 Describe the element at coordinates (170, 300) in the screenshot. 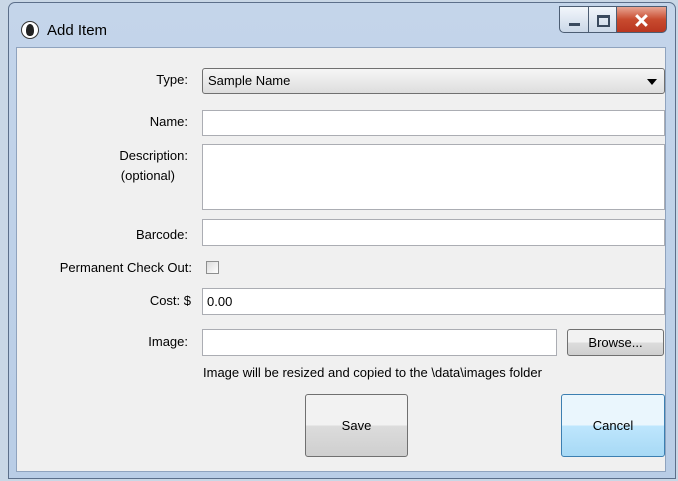

I see `cost-label: Cost: $` at that location.